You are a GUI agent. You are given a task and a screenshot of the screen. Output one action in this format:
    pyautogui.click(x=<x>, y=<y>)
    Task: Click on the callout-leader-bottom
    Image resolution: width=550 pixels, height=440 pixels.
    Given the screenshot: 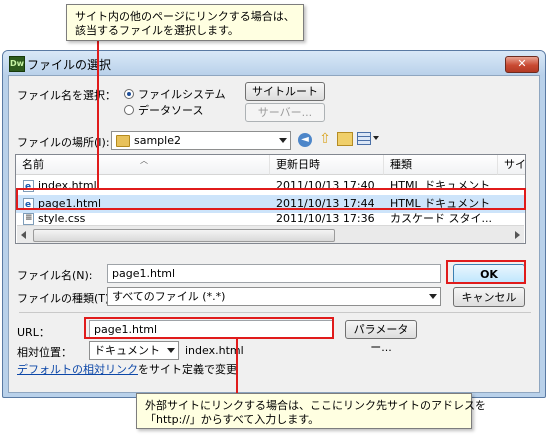 What is the action you would take?
    pyautogui.click(x=237, y=366)
    